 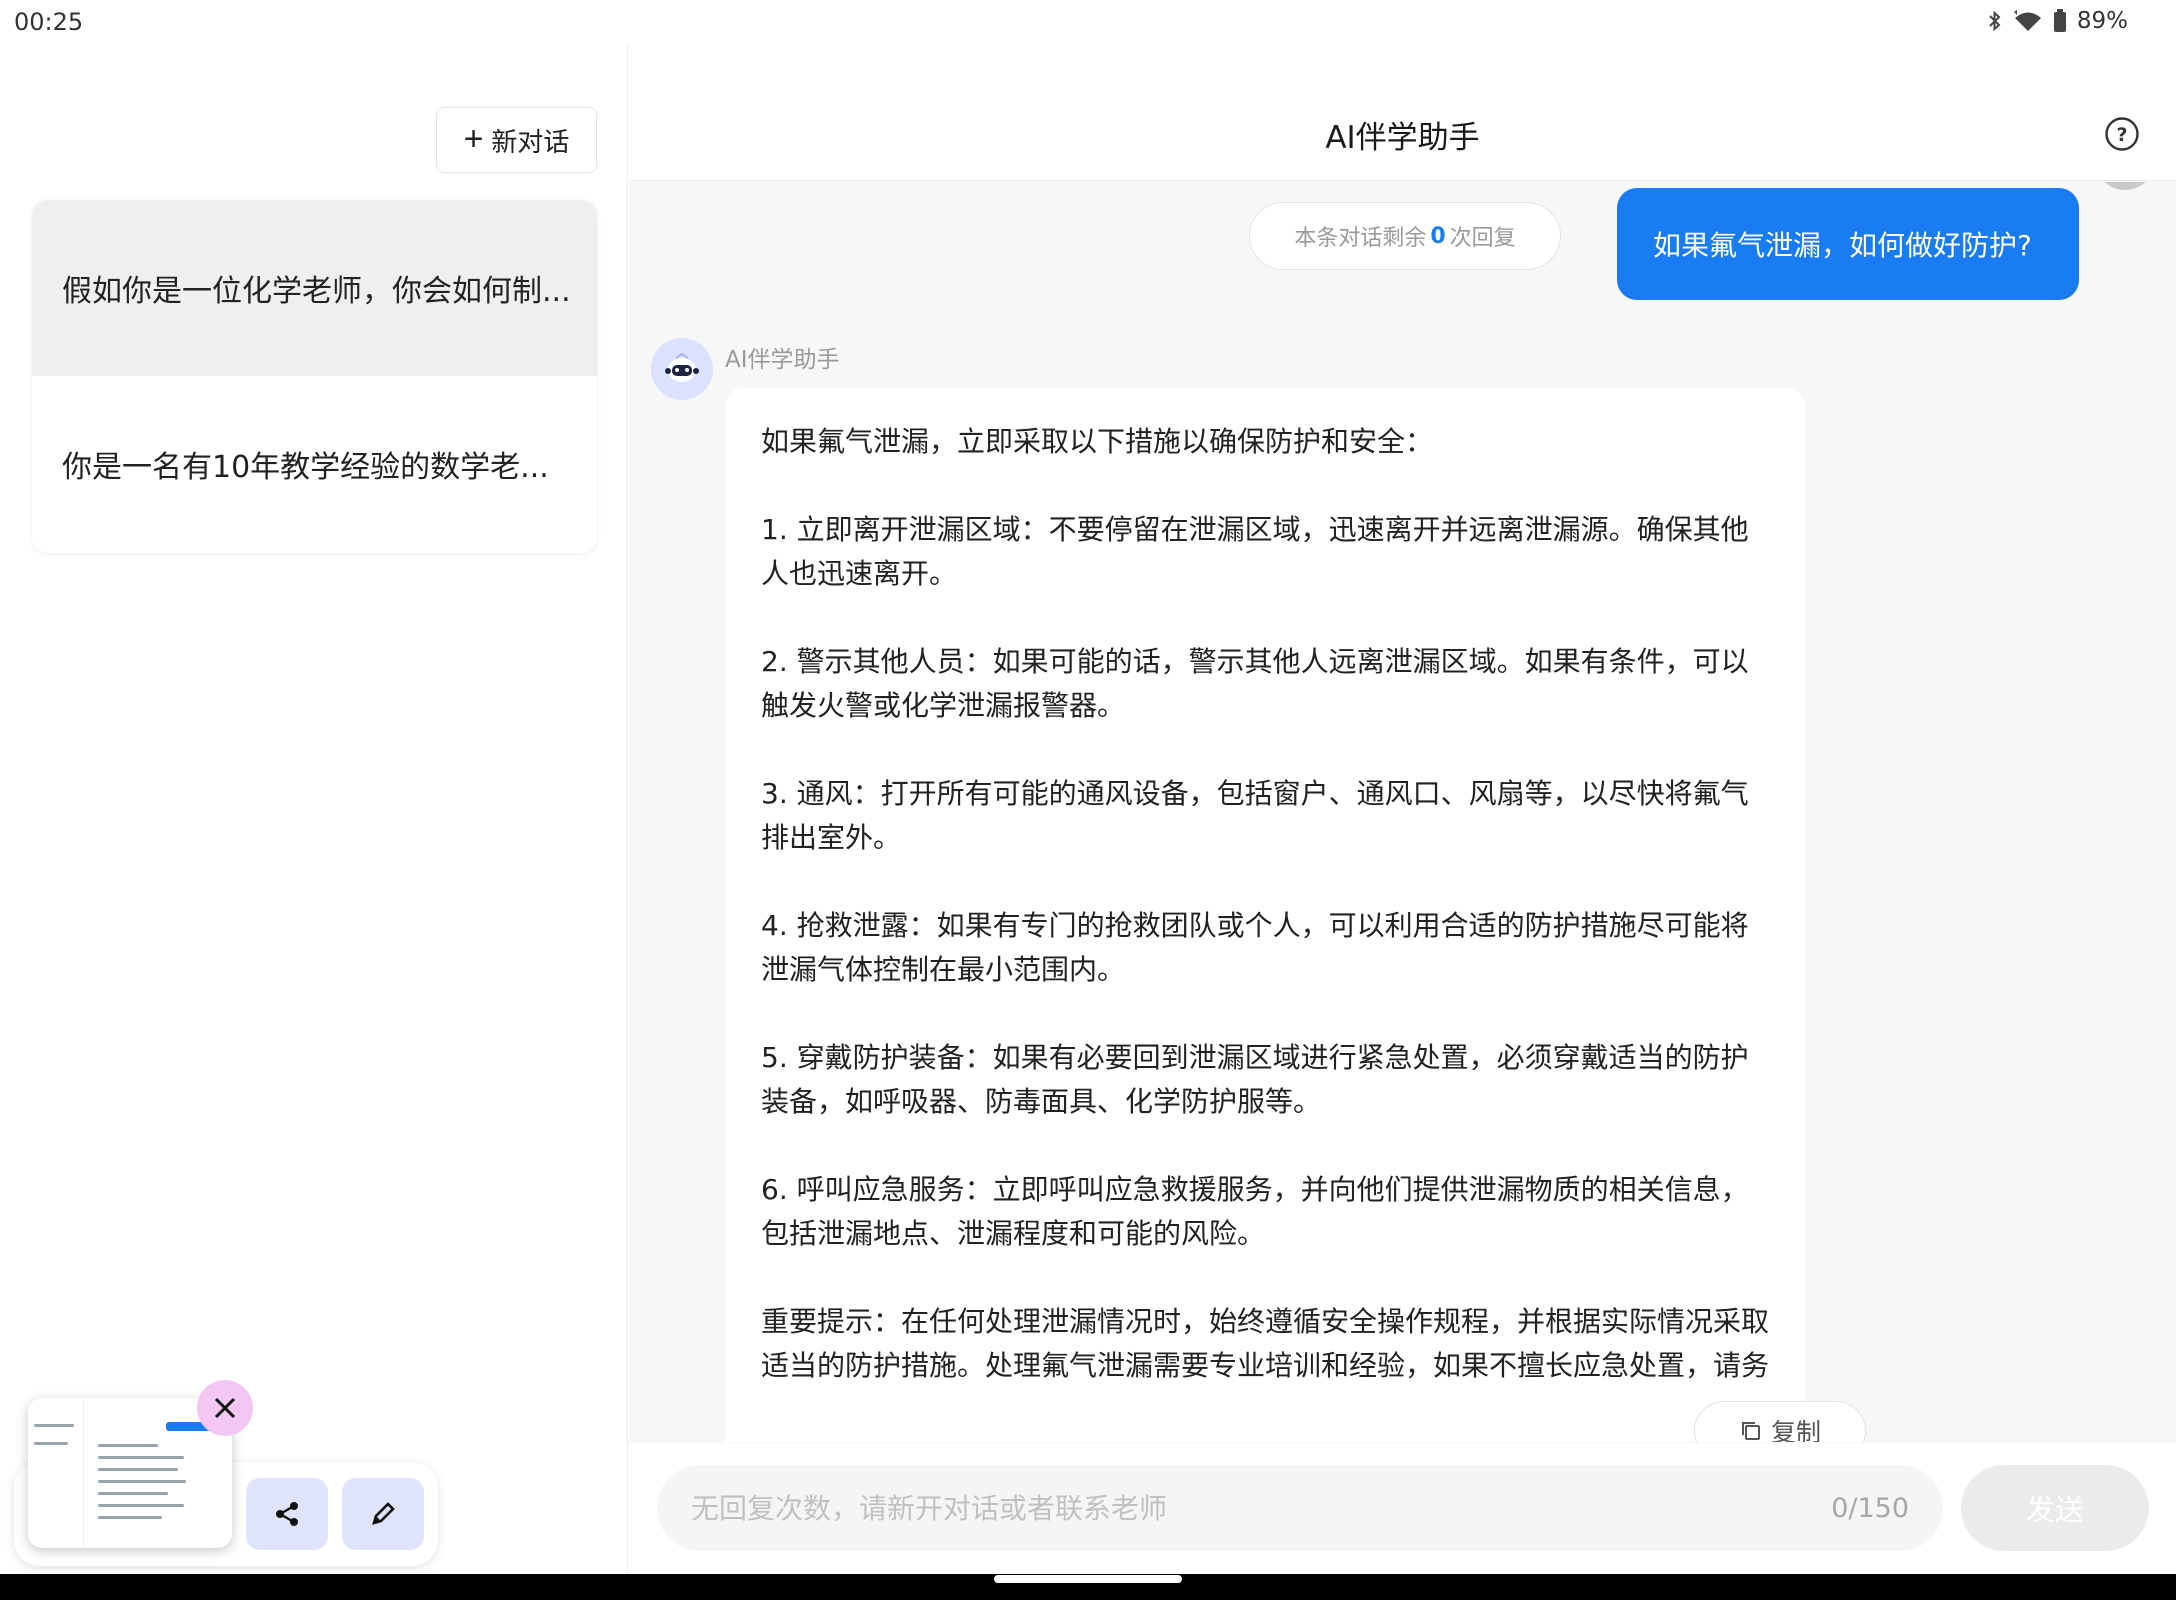 I want to click on close-icon, so click(x=225, y=1408).